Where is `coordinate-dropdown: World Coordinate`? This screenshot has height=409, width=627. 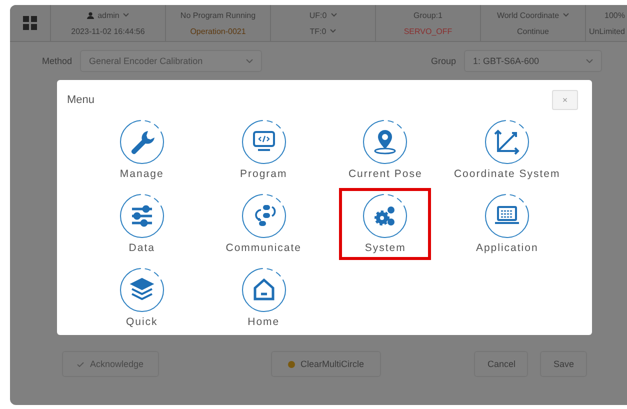 coordinate-dropdown: World Coordinate is located at coordinates (533, 15).